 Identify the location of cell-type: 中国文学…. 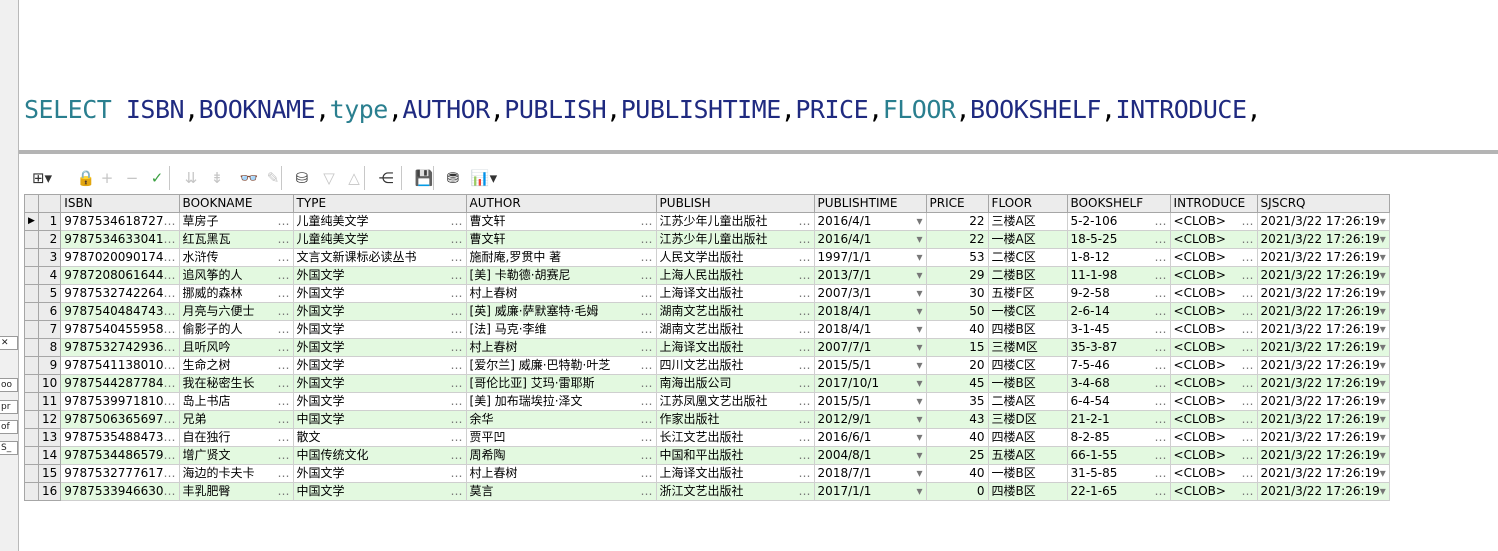
(379, 491).